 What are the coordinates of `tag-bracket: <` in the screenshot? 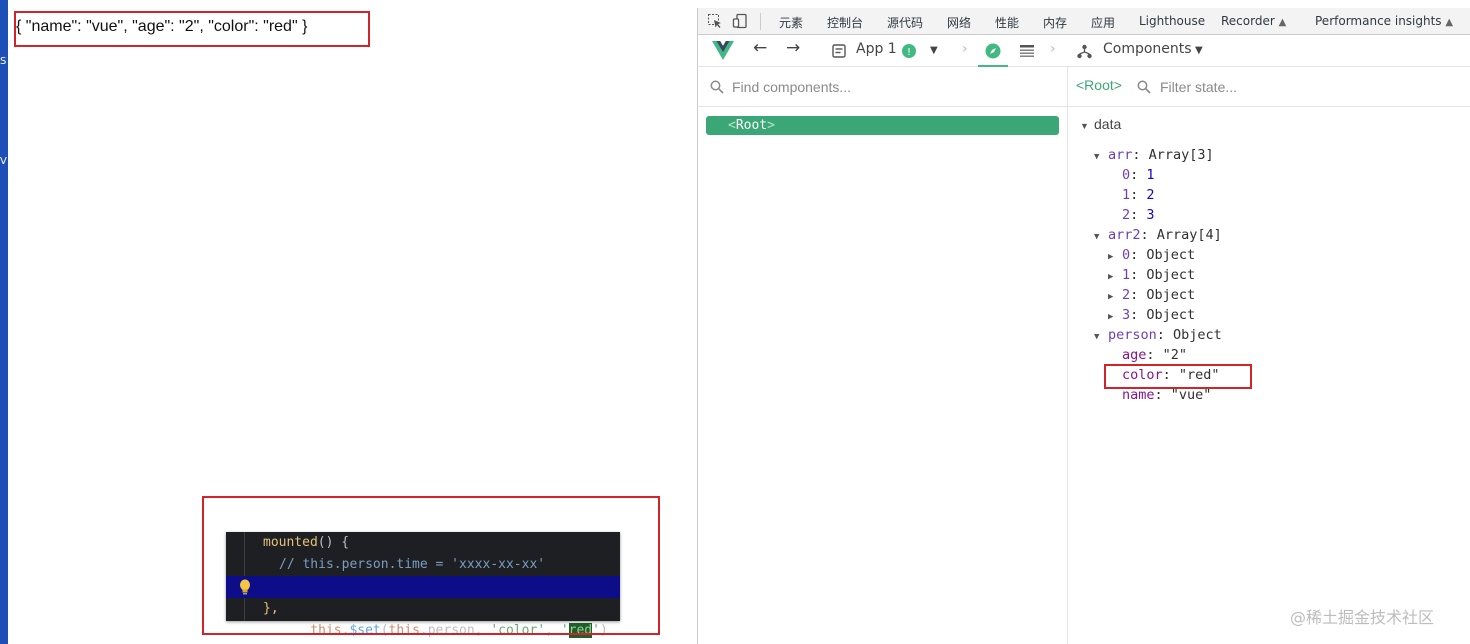 It's located at (732, 125).